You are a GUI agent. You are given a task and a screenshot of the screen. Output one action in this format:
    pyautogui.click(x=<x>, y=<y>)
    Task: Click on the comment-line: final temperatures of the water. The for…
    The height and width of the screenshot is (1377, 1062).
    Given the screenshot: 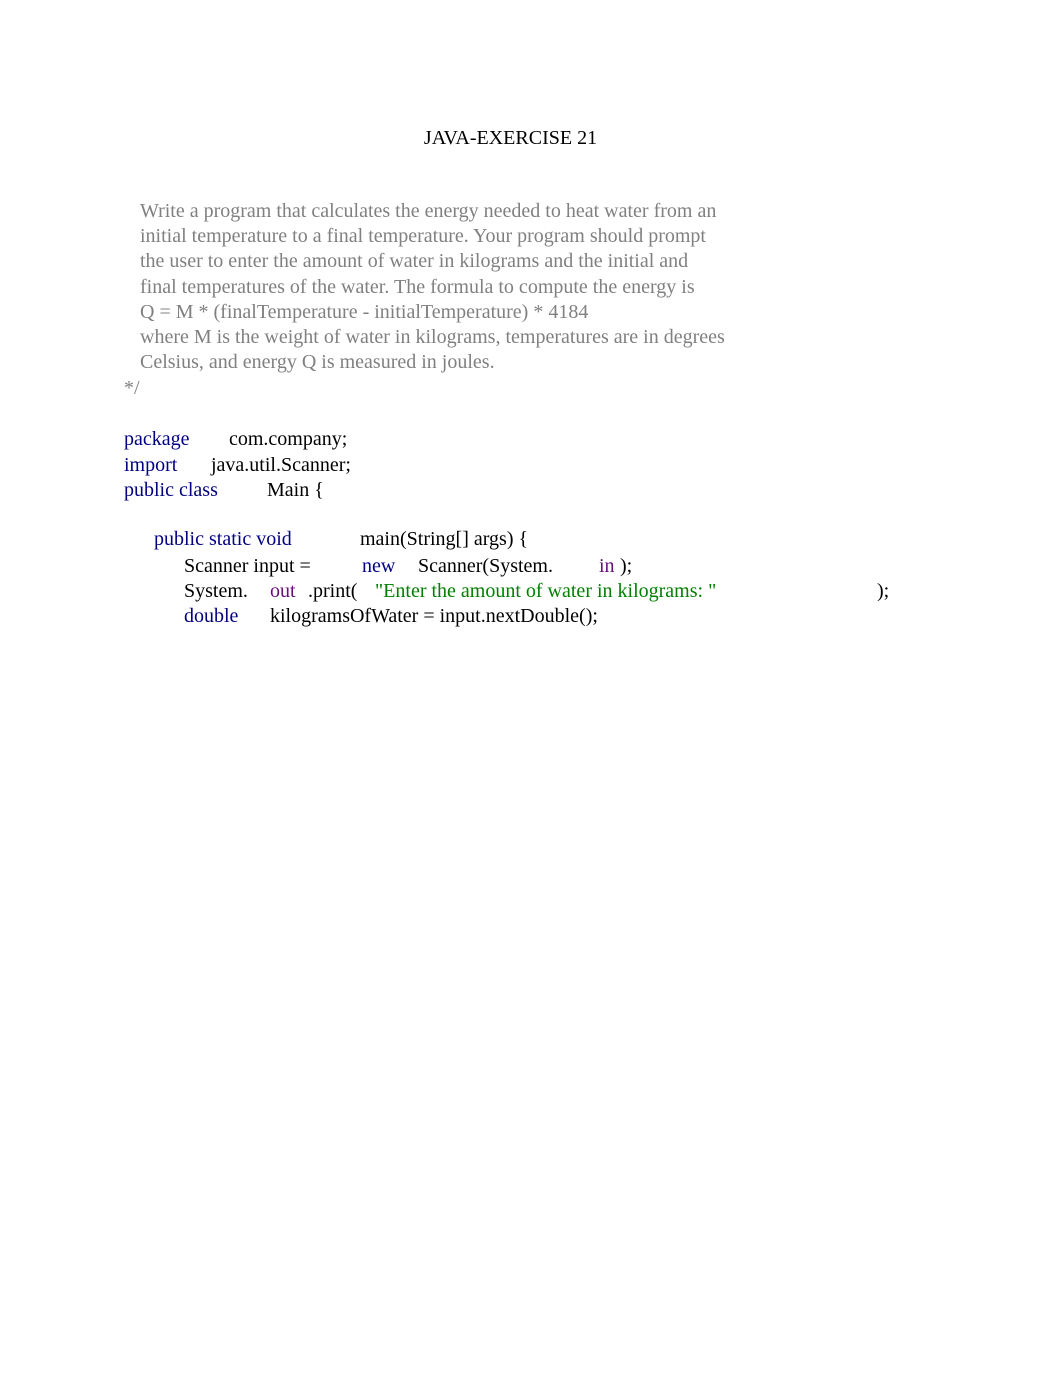 What is the action you would take?
    pyautogui.click(x=417, y=287)
    